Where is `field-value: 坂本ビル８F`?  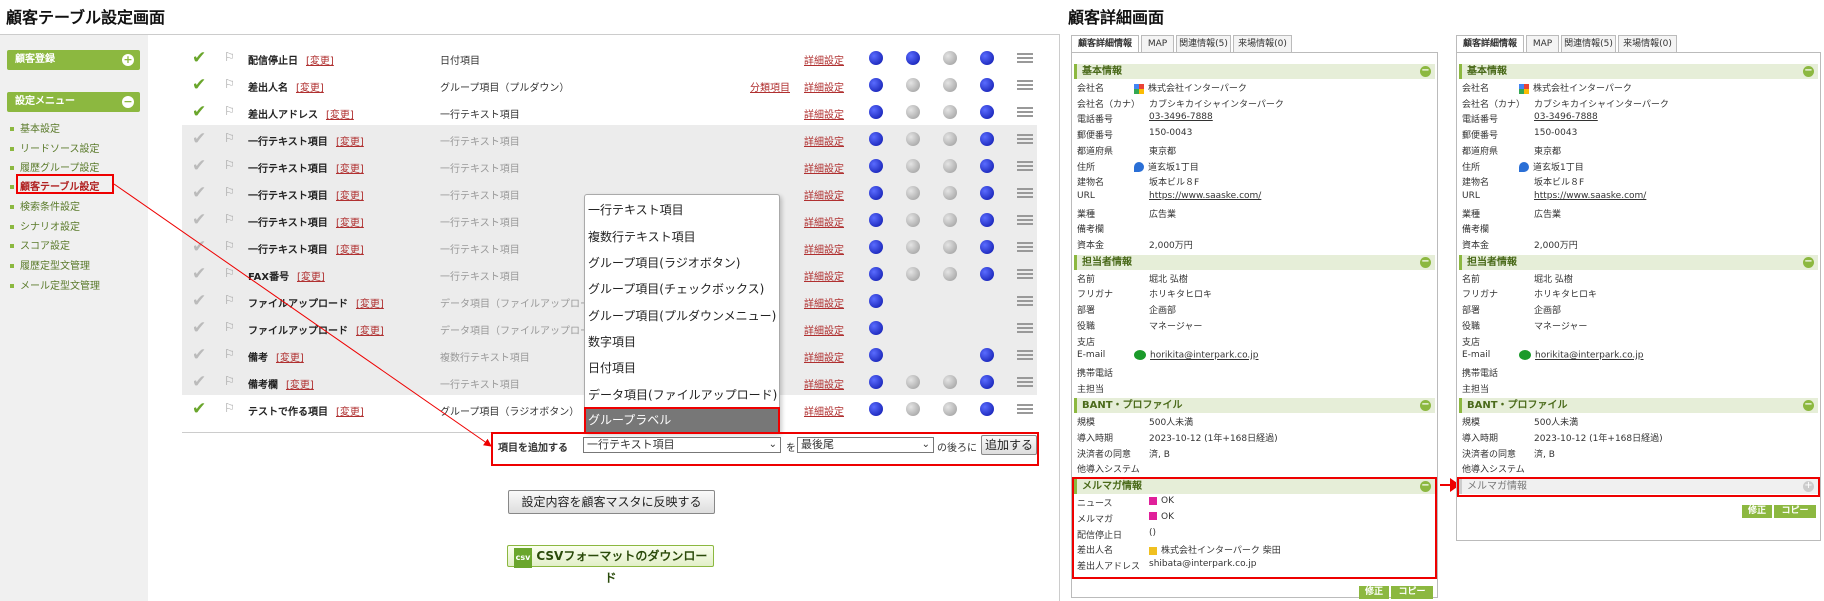
field-value: 坂本ビル８F is located at coordinates (1174, 183).